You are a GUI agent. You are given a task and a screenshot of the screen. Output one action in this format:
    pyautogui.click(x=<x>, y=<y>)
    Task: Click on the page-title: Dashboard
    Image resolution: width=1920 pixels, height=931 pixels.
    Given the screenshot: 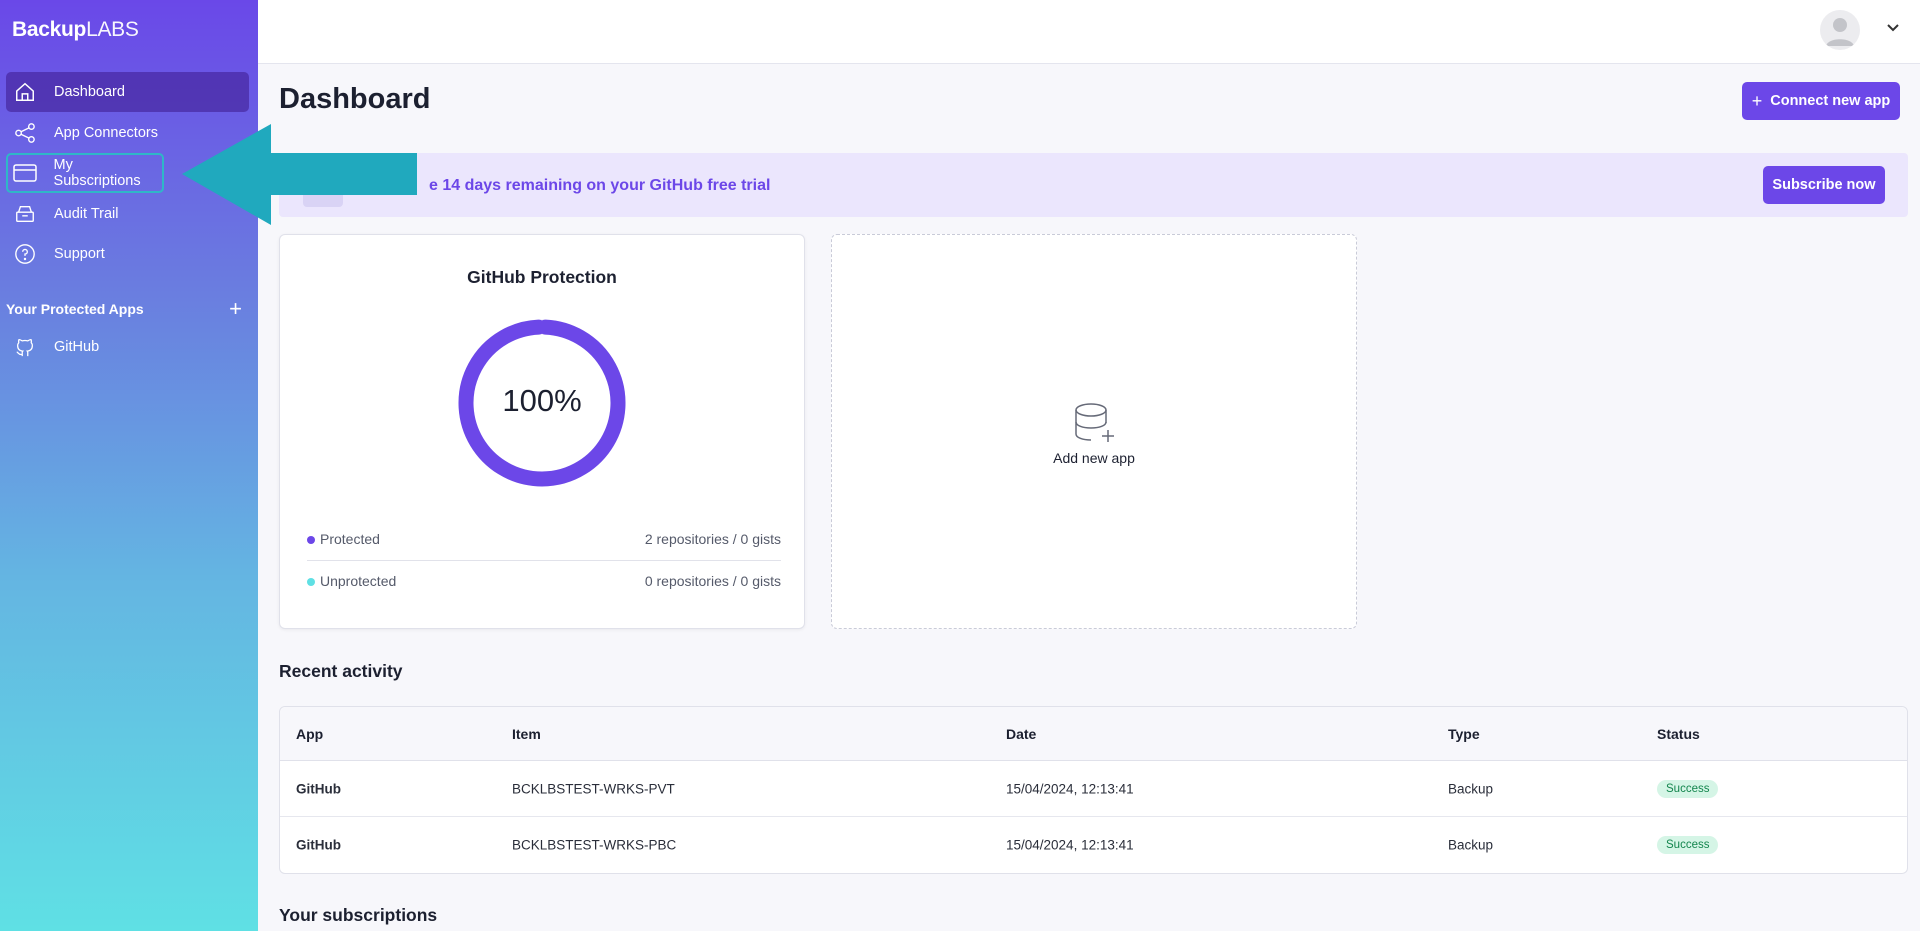 What is the action you would take?
    pyautogui.click(x=355, y=99)
    